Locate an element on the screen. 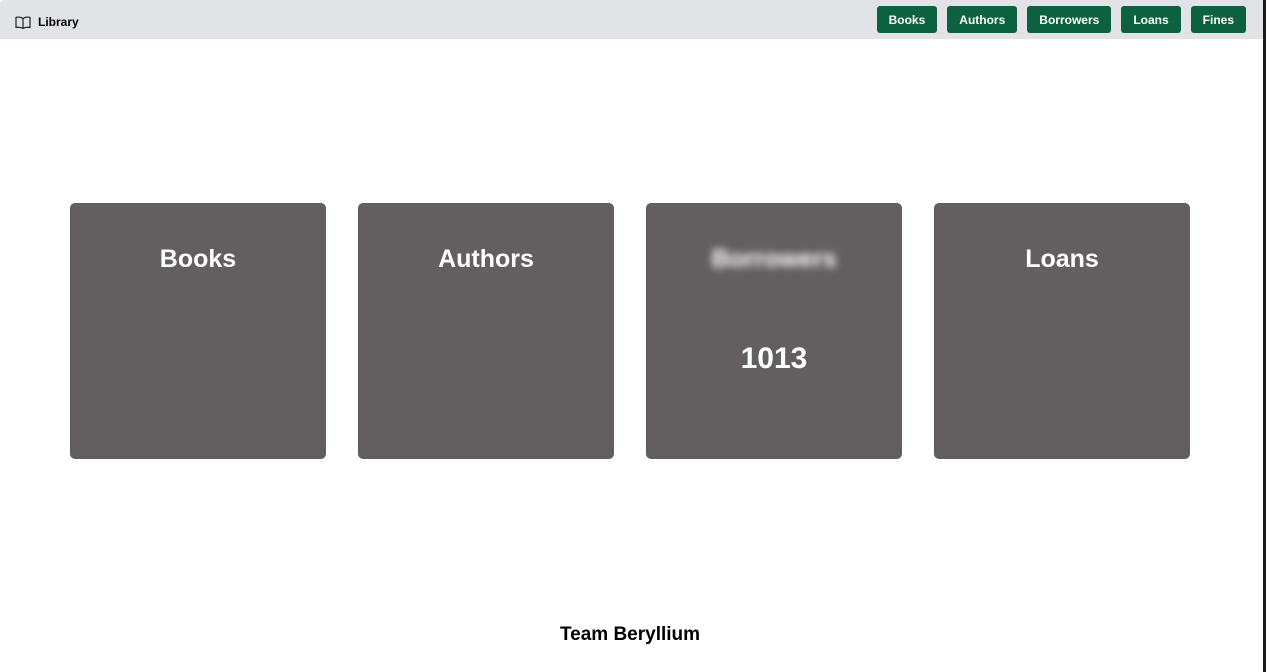  brand: Library is located at coordinates (47, 22).